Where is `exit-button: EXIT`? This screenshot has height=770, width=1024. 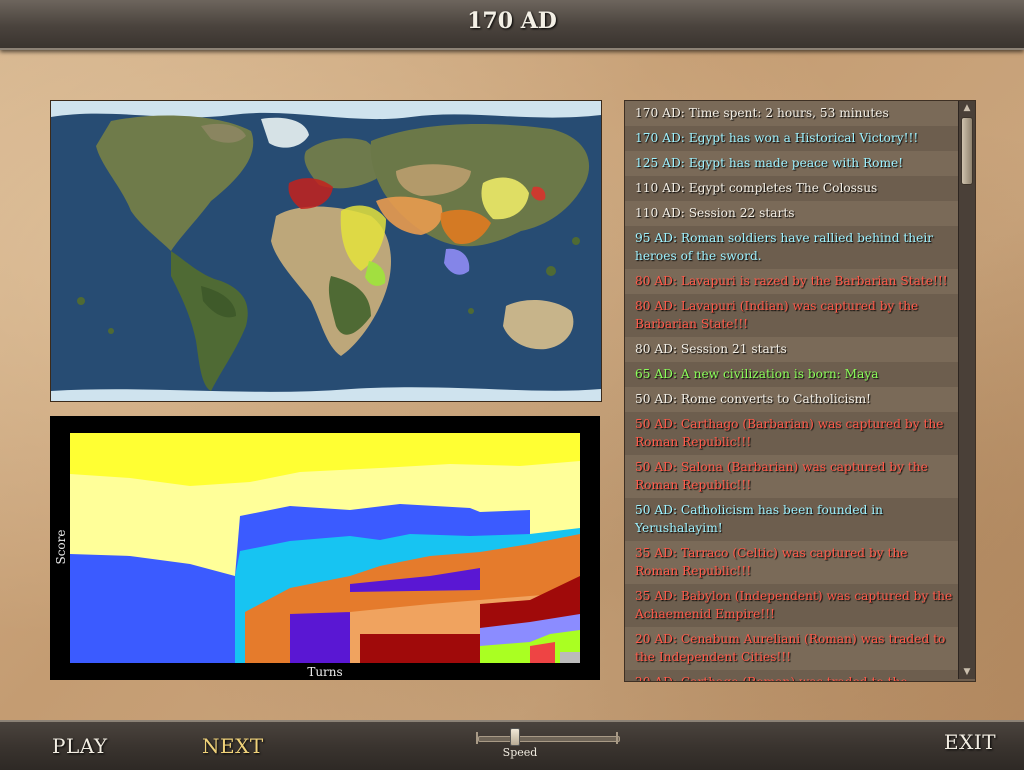
exit-button: EXIT is located at coordinates (970, 742).